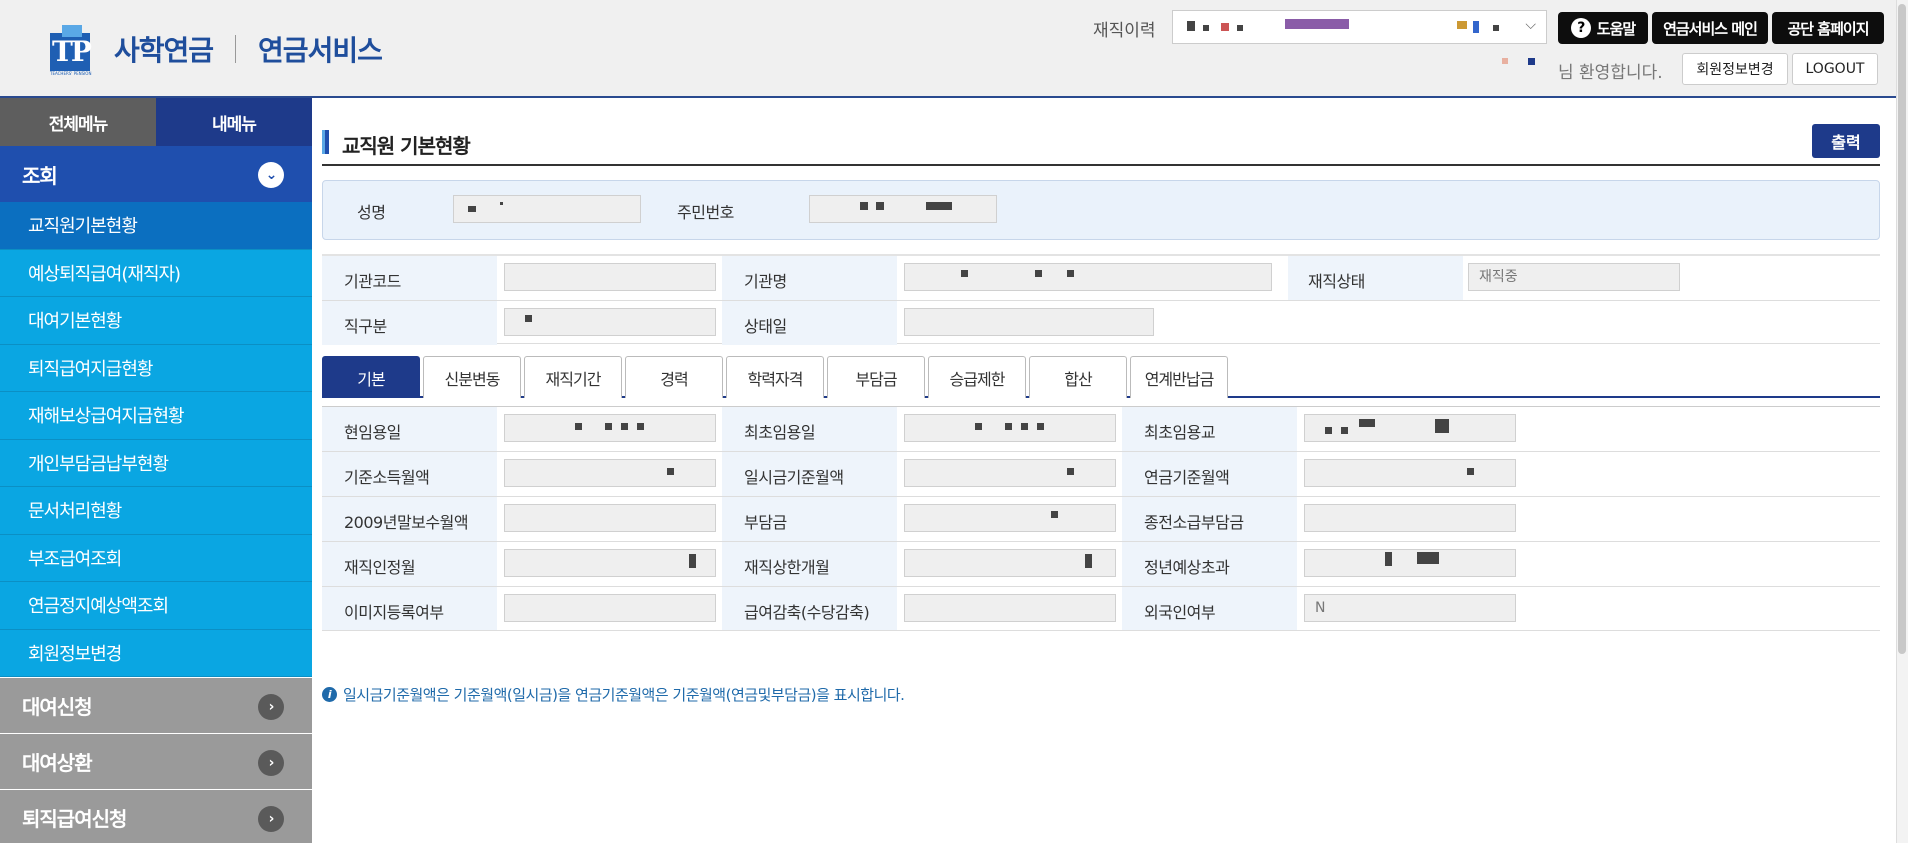 This screenshot has width=1908, height=843. Describe the element at coordinates (1336, 281) in the screenshot. I see `status-label: 재직상태` at that location.